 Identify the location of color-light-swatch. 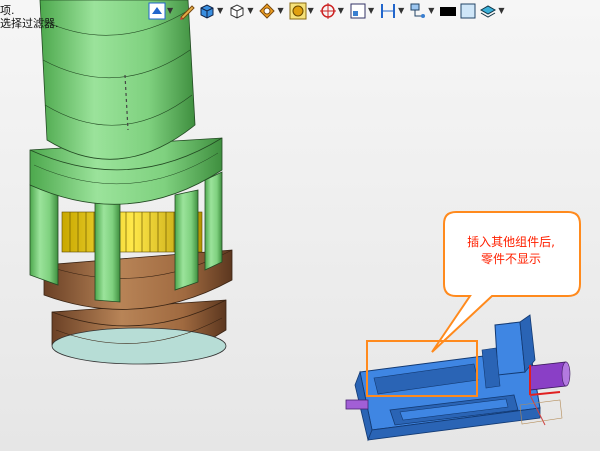
(468, 11).